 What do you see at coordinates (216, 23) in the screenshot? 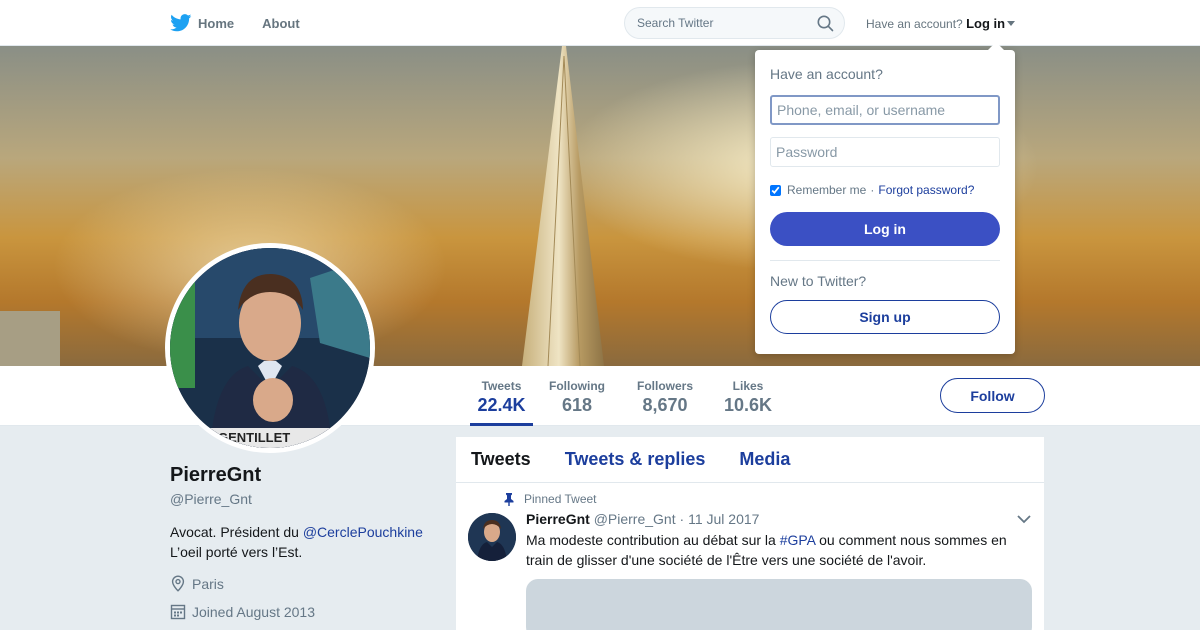
I see `nav-home-label: Home` at bounding box center [216, 23].